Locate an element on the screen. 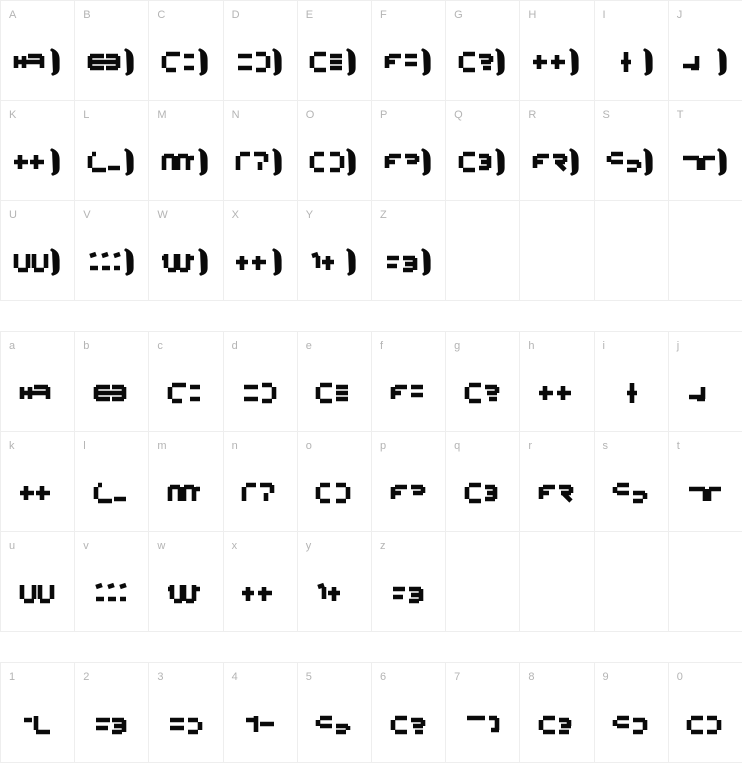 This screenshot has height=766, width=742. glyph-cell-h: h is located at coordinates (557, 382).